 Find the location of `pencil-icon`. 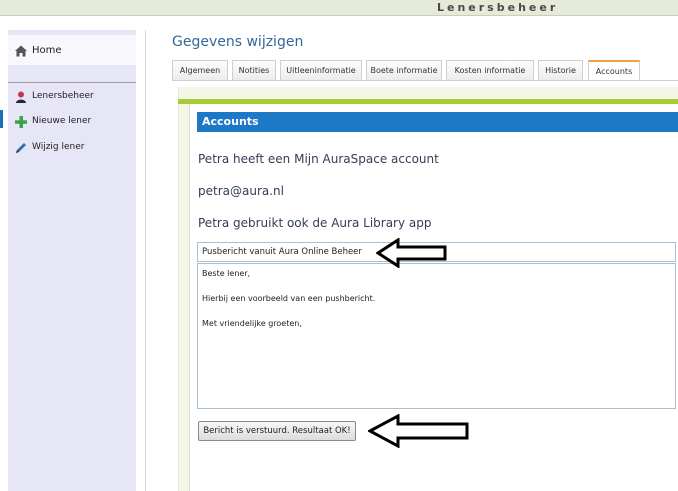

pencil-icon is located at coordinates (21, 148).